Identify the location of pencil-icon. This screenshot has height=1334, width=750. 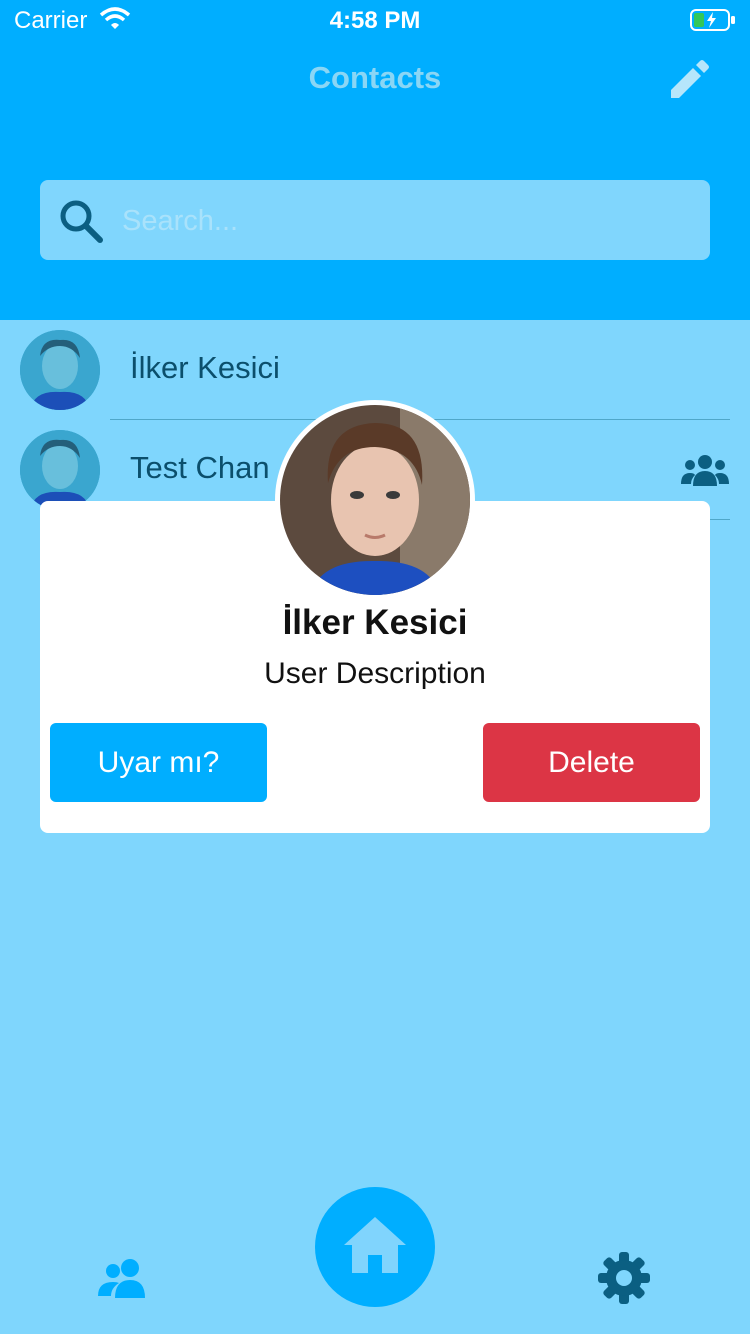
(690, 79).